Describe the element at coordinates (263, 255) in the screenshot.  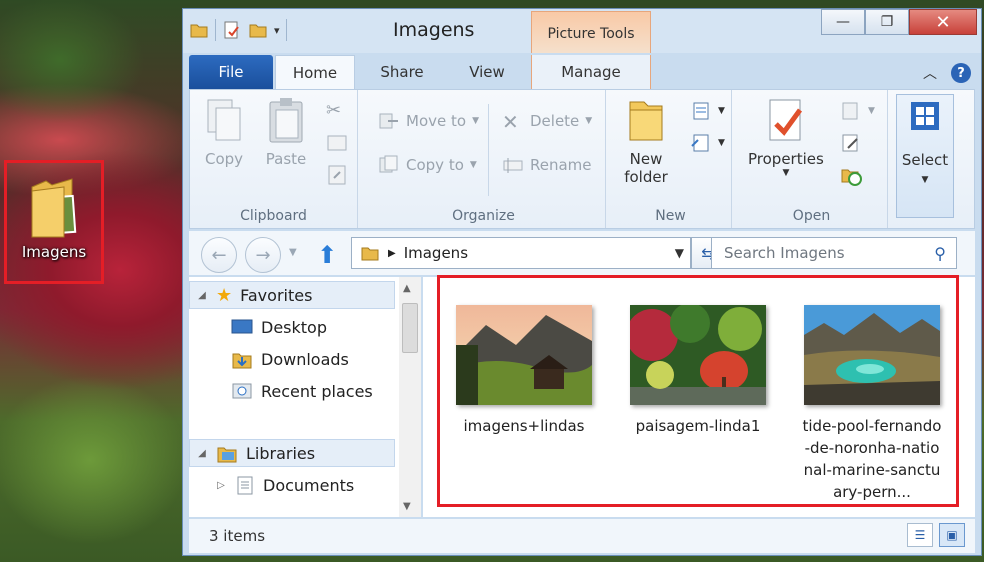
I see `forward-button: →` at that location.